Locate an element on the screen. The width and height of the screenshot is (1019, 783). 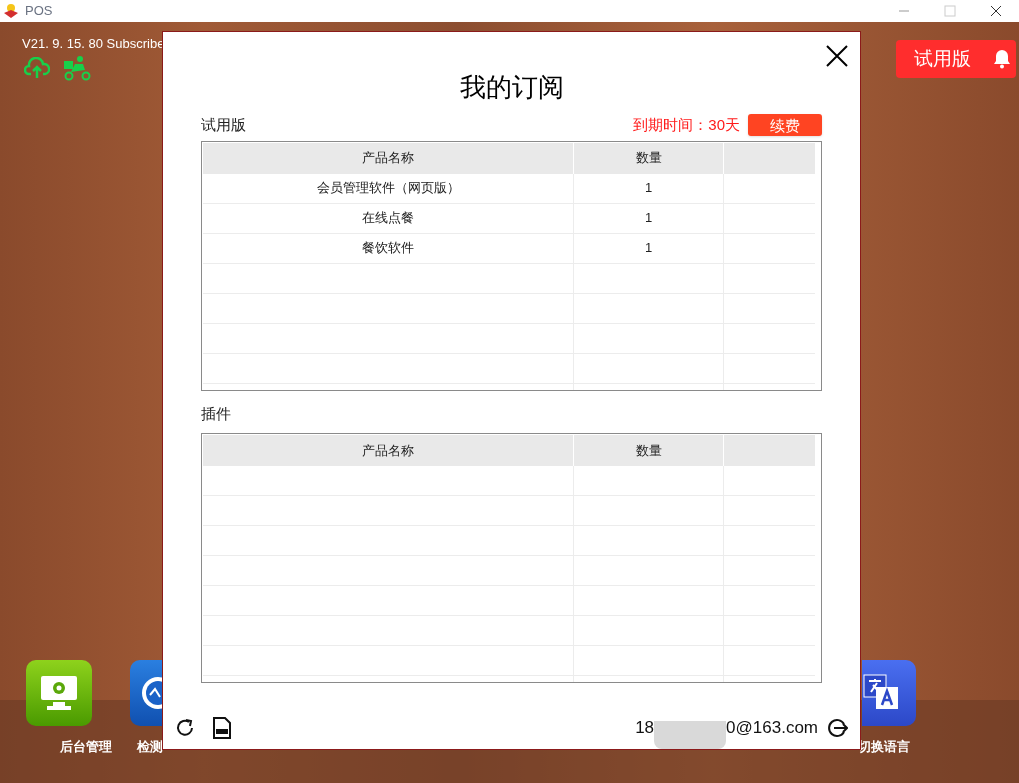
table-cell: 会员管理软件（网页版） is located at coordinates (388, 188).